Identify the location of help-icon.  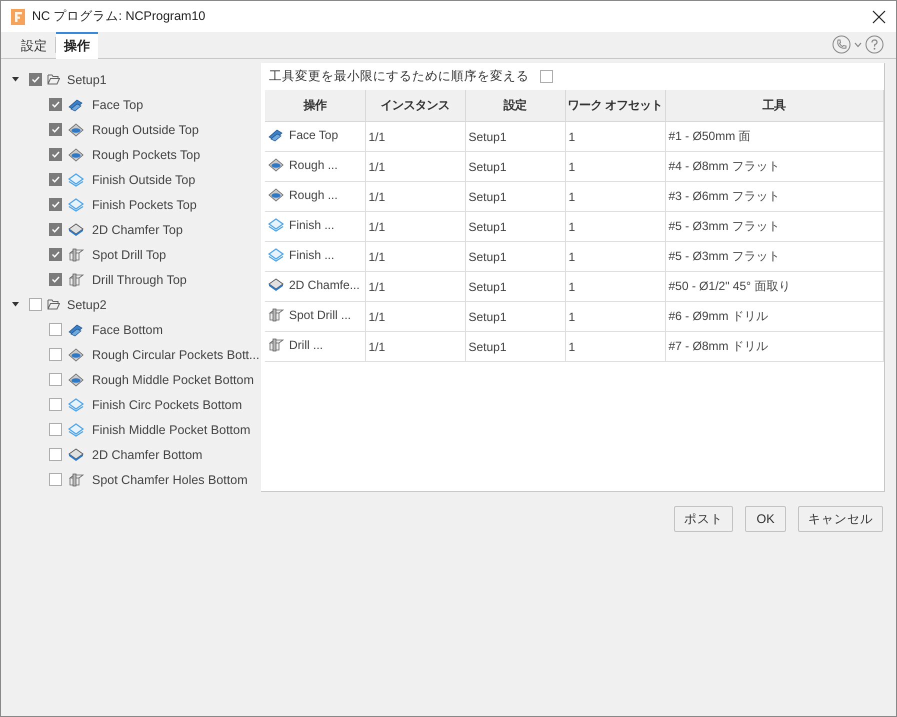
(874, 44).